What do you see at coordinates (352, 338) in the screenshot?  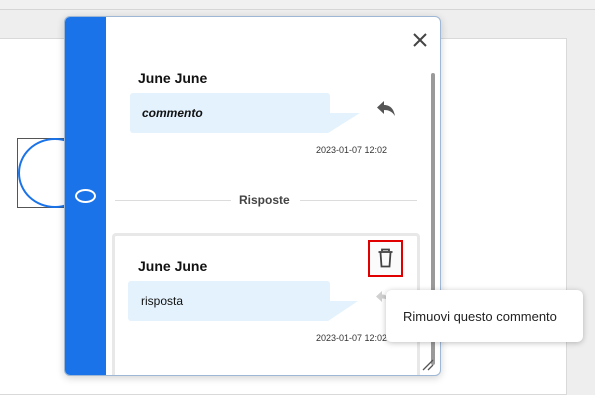 I see `reply-timestamp: 2023-01-07 12:02` at bounding box center [352, 338].